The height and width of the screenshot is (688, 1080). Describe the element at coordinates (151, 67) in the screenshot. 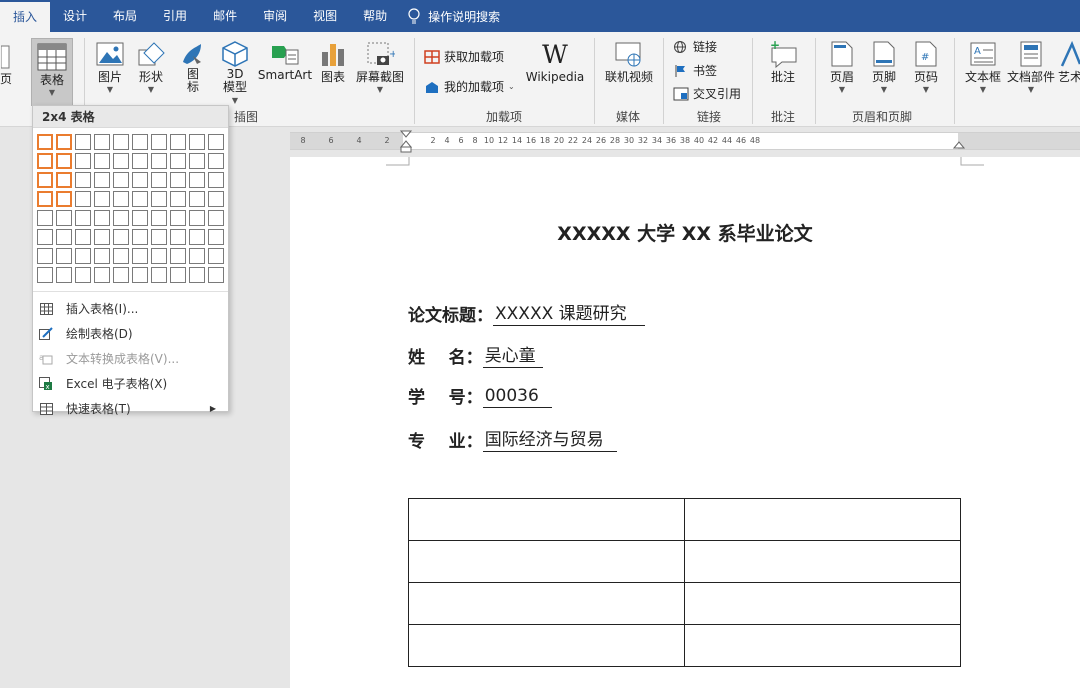

I see `shapes-button: 形状 ▼` at that location.